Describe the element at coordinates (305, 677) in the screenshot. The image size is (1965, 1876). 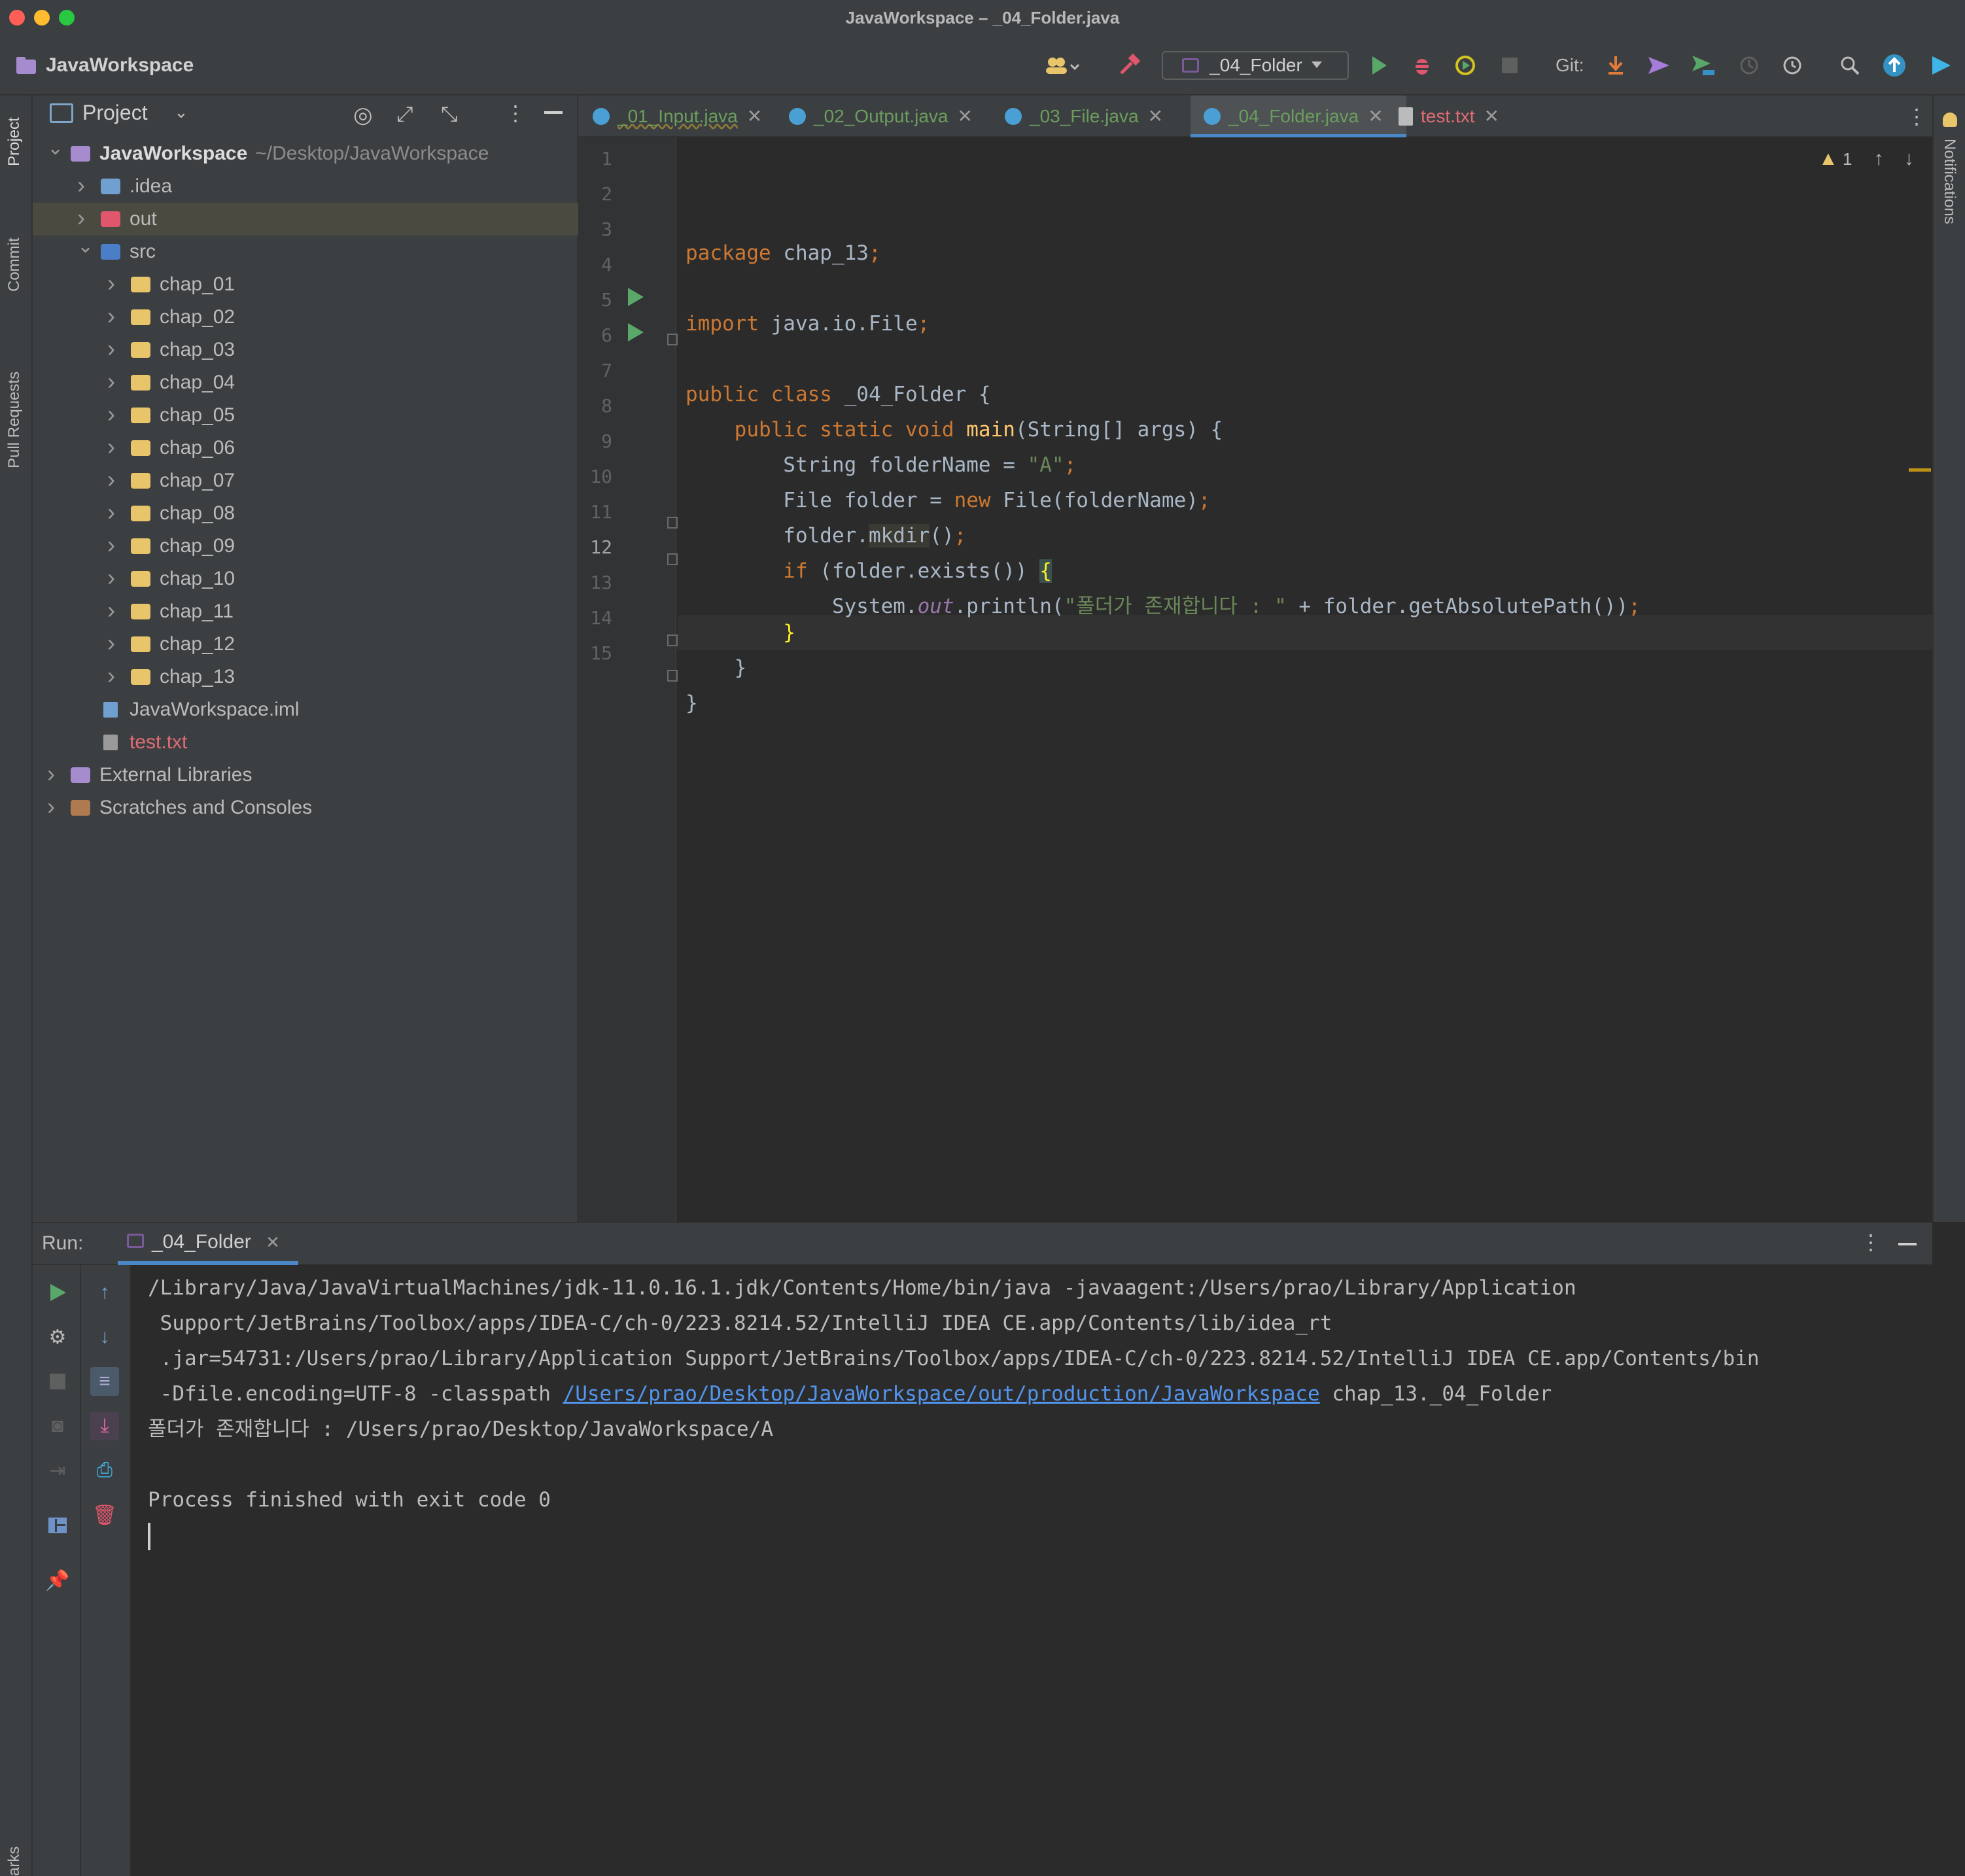
I see `tree-item: › chap_13` at that location.